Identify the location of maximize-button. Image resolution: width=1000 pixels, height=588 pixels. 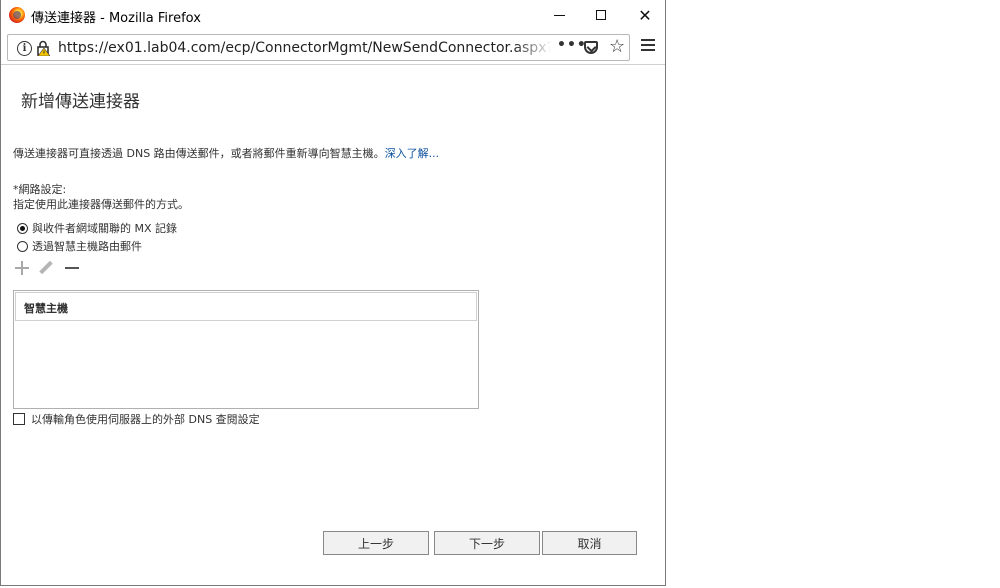
(601, 15).